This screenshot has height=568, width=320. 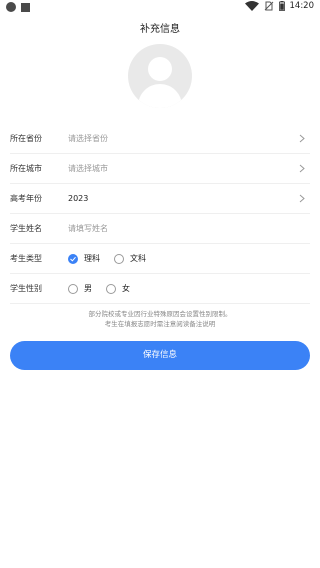 What do you see at coordinates (160, 7) in the screenshot?
I see `status-bar: 14:20` at bounding box center [160, 7].